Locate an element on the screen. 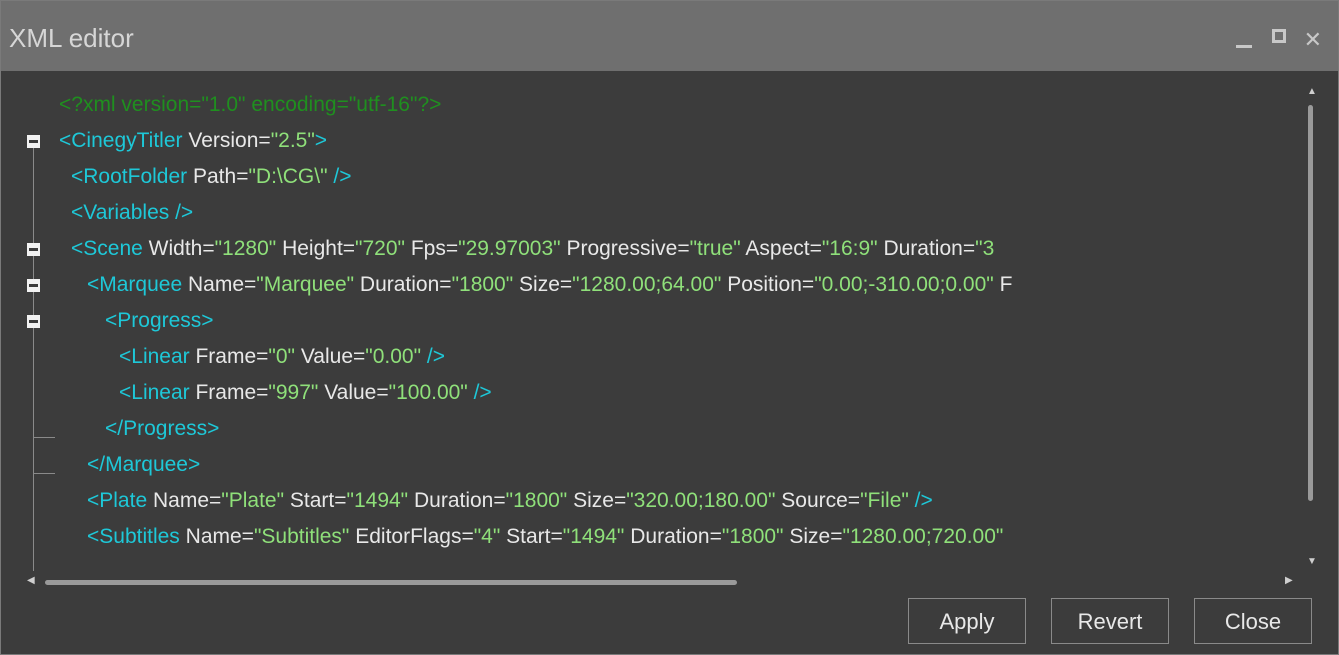  xml-token-tag: <Progress> is located at coordinates (159, 320).